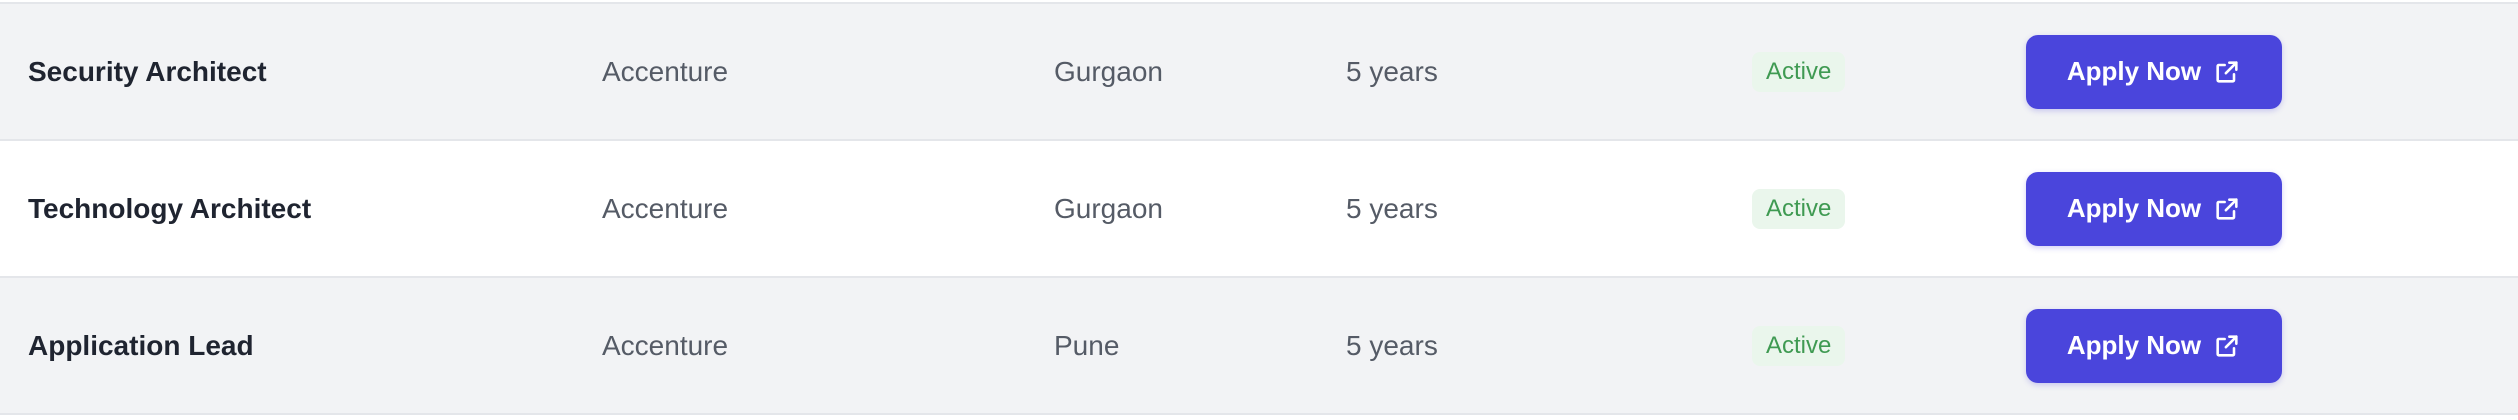 The image size is (2518, 420). I want to click on job-role: Application Lead, so click(141, 345).